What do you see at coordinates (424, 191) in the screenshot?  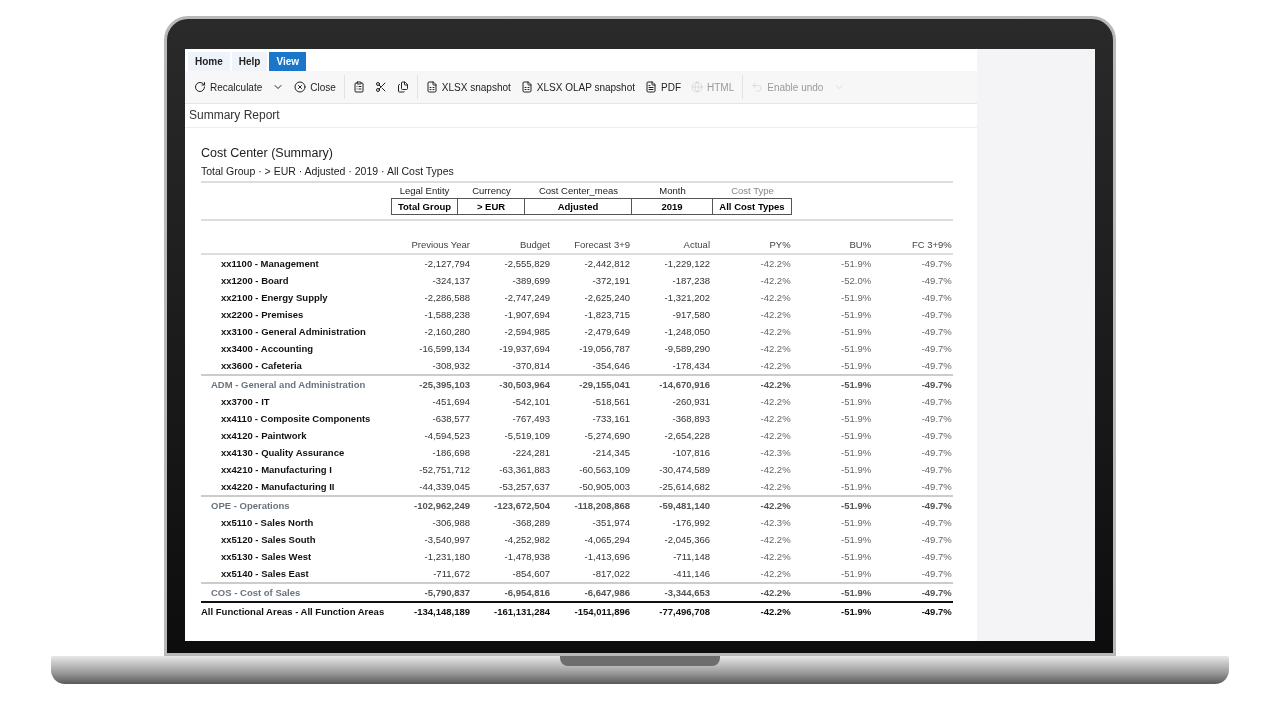 I see `filter-label: Legal Entity` at bounding box center [424, 191].